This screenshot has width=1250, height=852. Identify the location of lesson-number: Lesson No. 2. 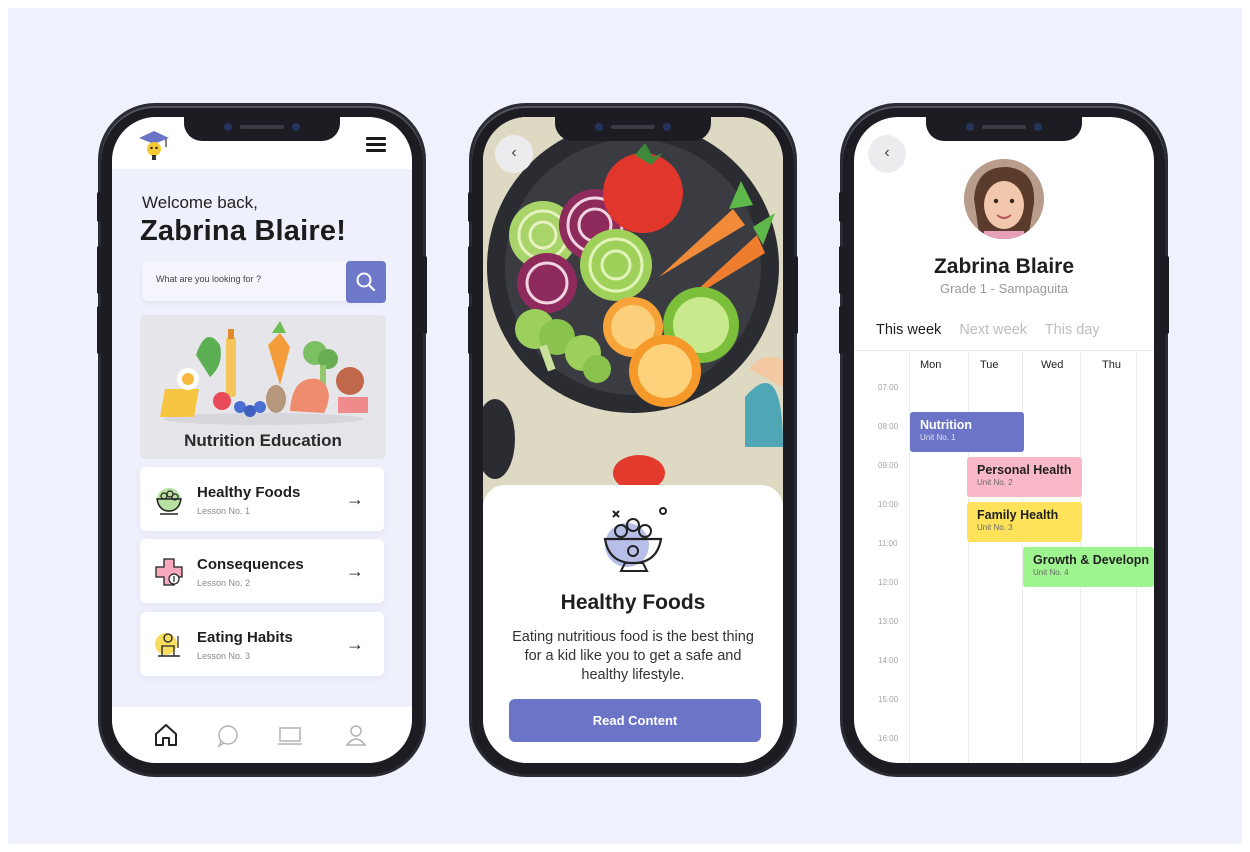
(224, 583).